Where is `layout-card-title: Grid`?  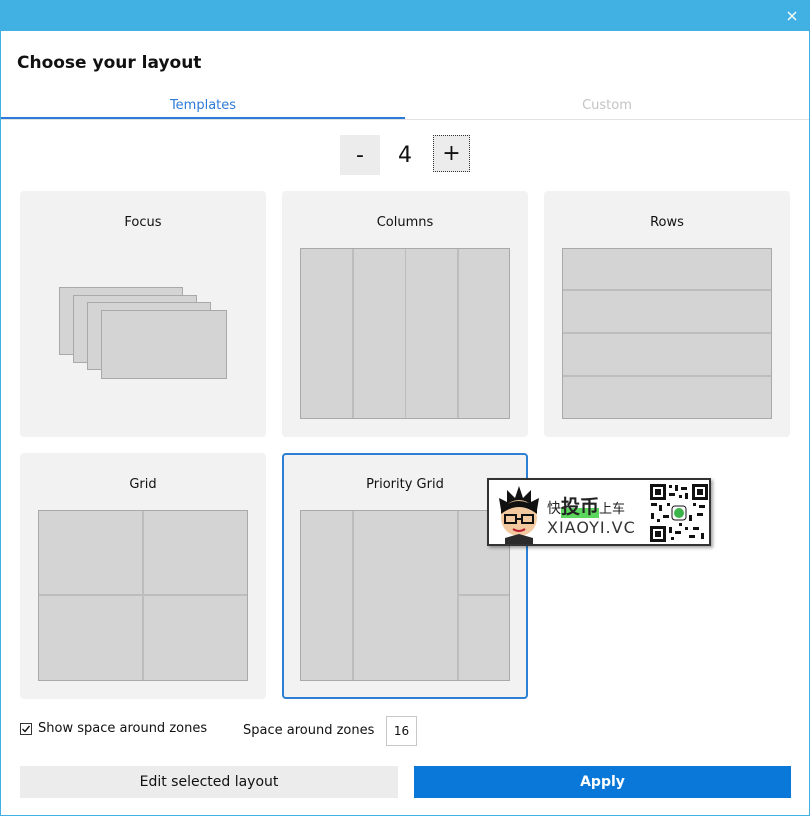
layout-card-title: Grid is located at coordinates (143, 484).